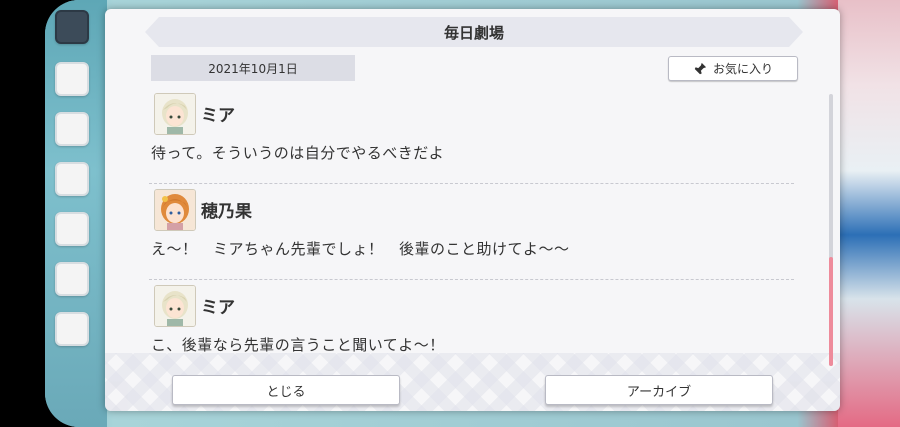  I want to click on chat-icon, so click(72, 79).